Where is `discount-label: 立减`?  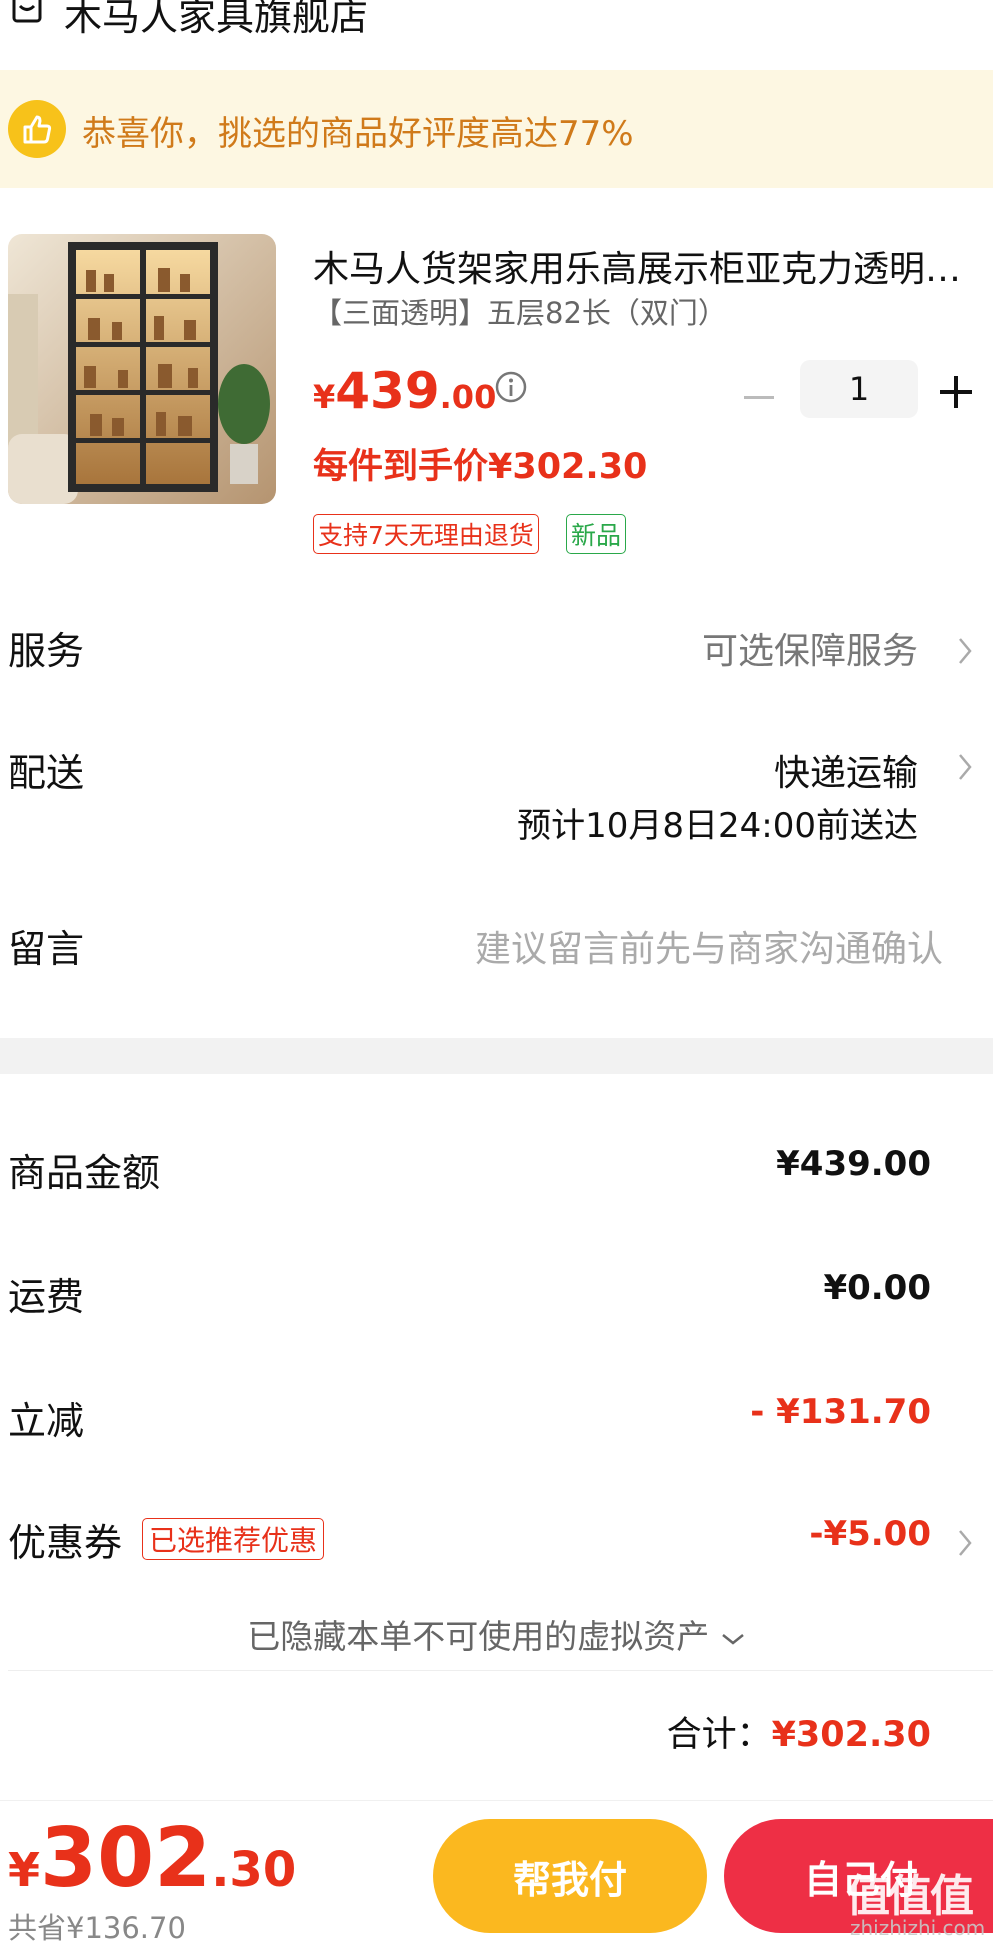
discount-label: 立减 is located at coordinates (46, 1421).